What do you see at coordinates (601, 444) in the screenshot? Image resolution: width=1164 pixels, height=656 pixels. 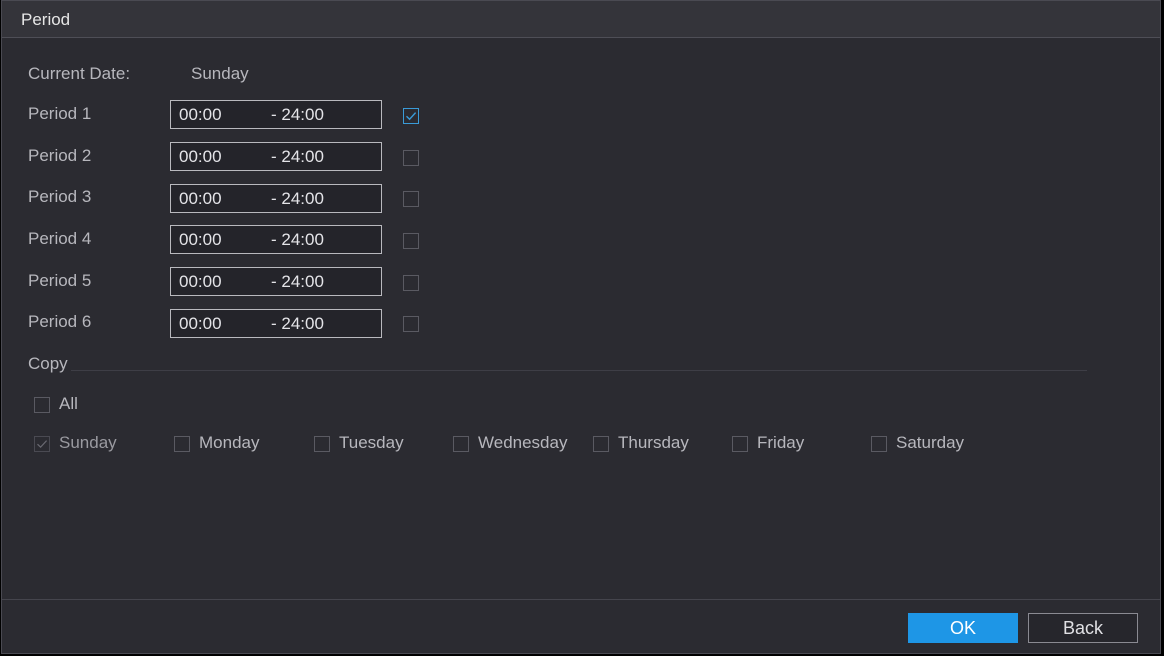 I see `thursday-checkbox` at bounding box center [601, 444].